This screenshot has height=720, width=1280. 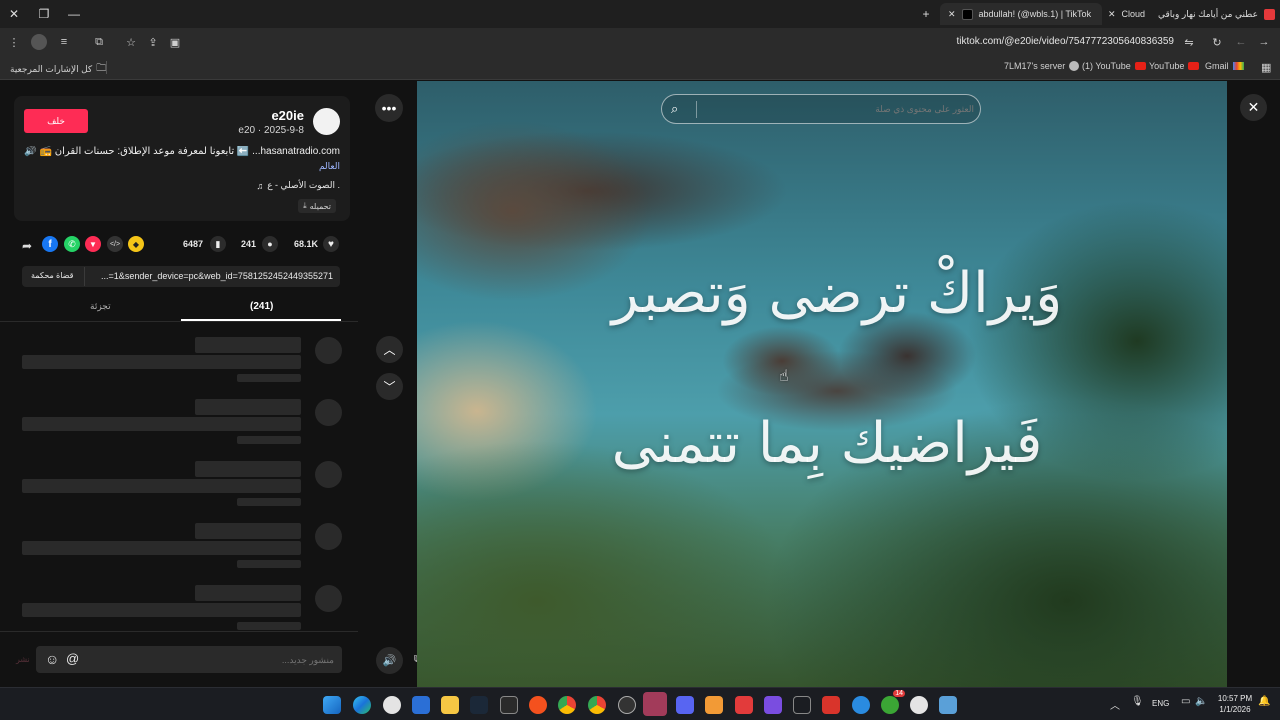 I want to click on bookmark-gmail: Gmail, so click(x=1224, y=66).